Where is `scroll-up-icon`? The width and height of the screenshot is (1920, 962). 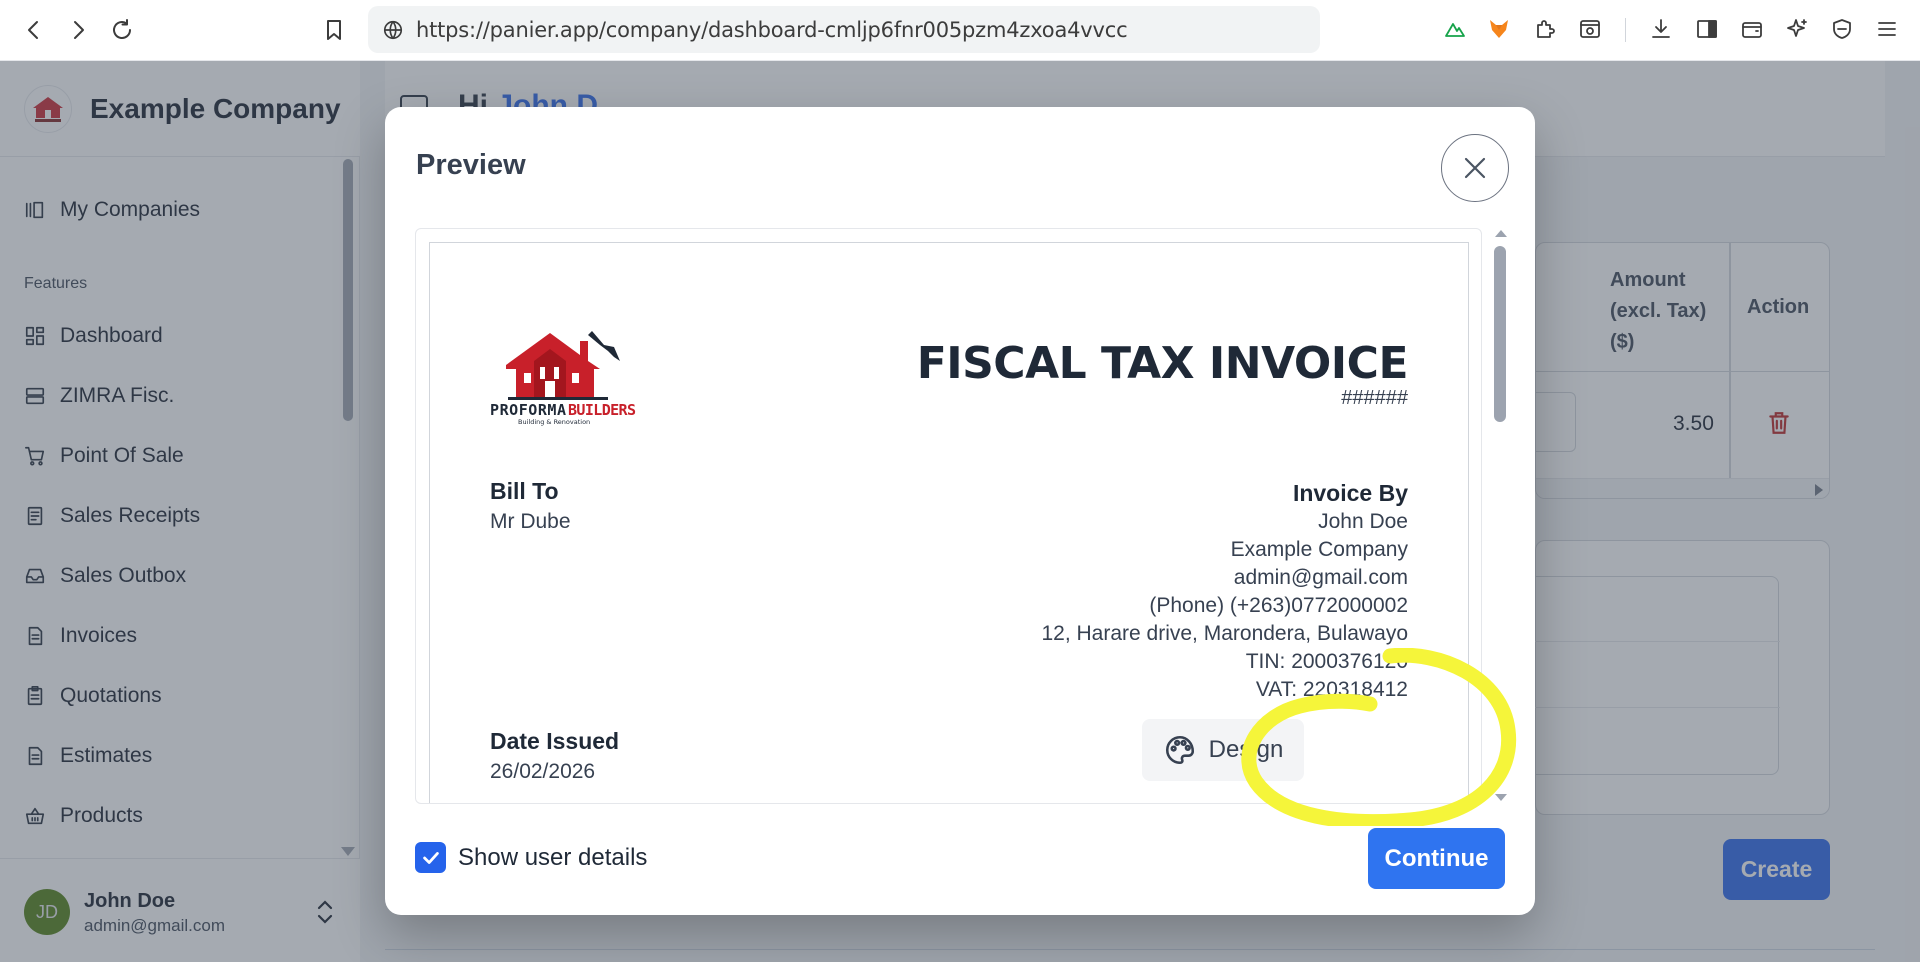
scroll-up-icon is located at coordinates (1501, 233).